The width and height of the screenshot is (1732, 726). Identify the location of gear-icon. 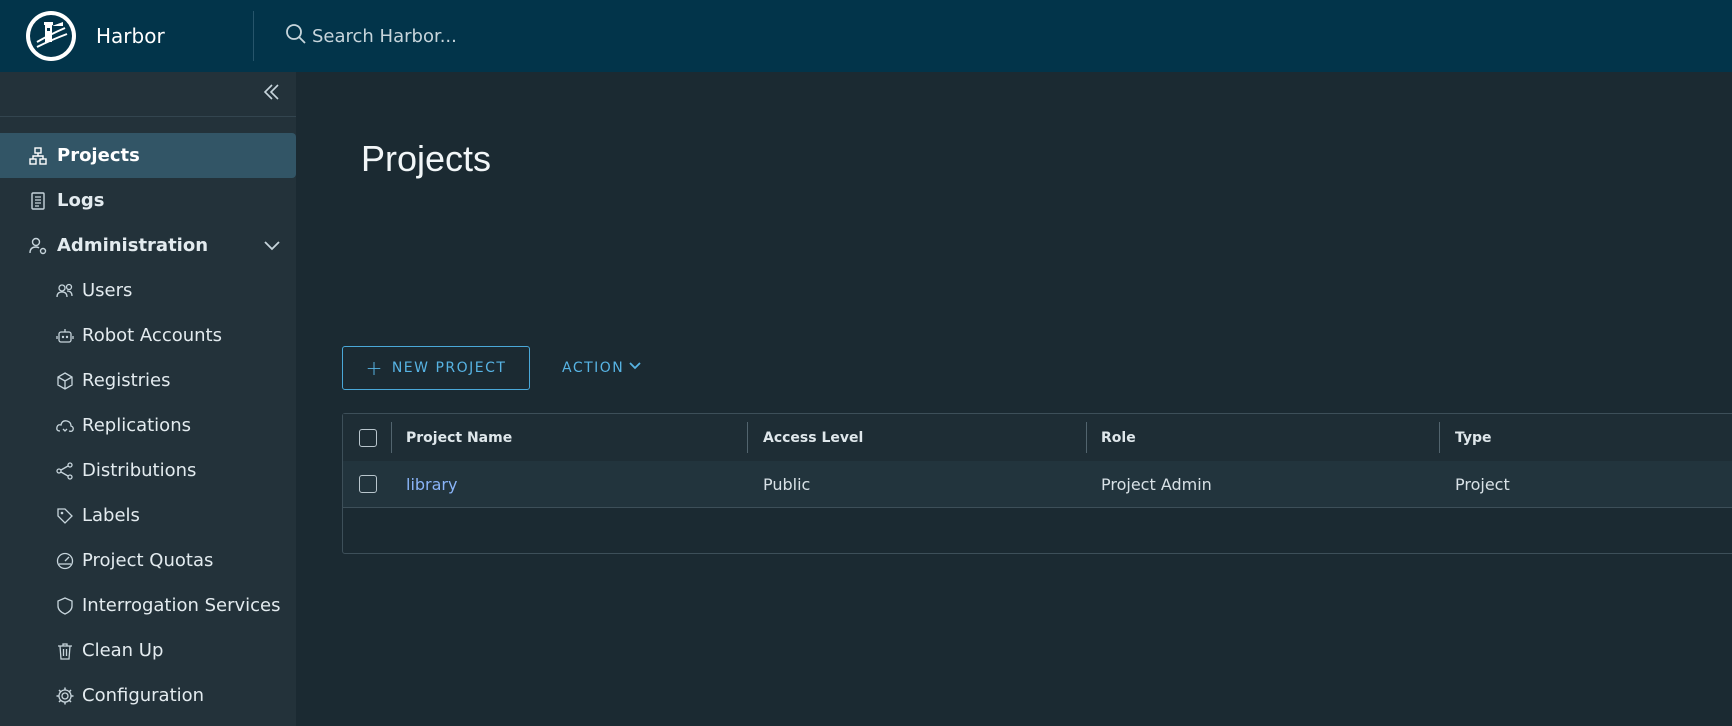
(65, 696).